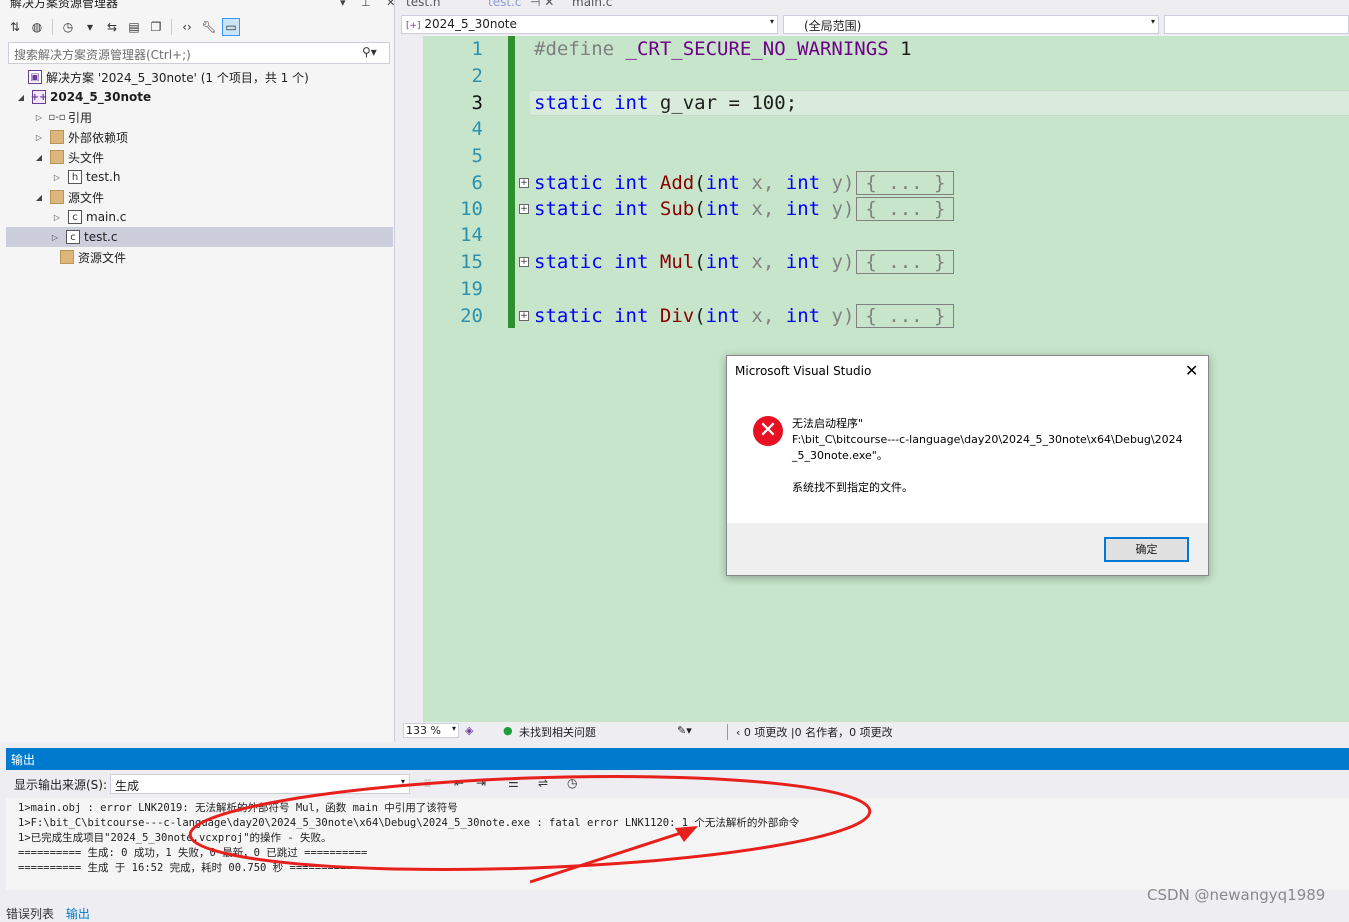 The width and height of the screenshot is (1349, 922). Describe the element at coordinates (101, 97) in the screenshot. I see `tree-item-label: 2024_5_30note` at that location.